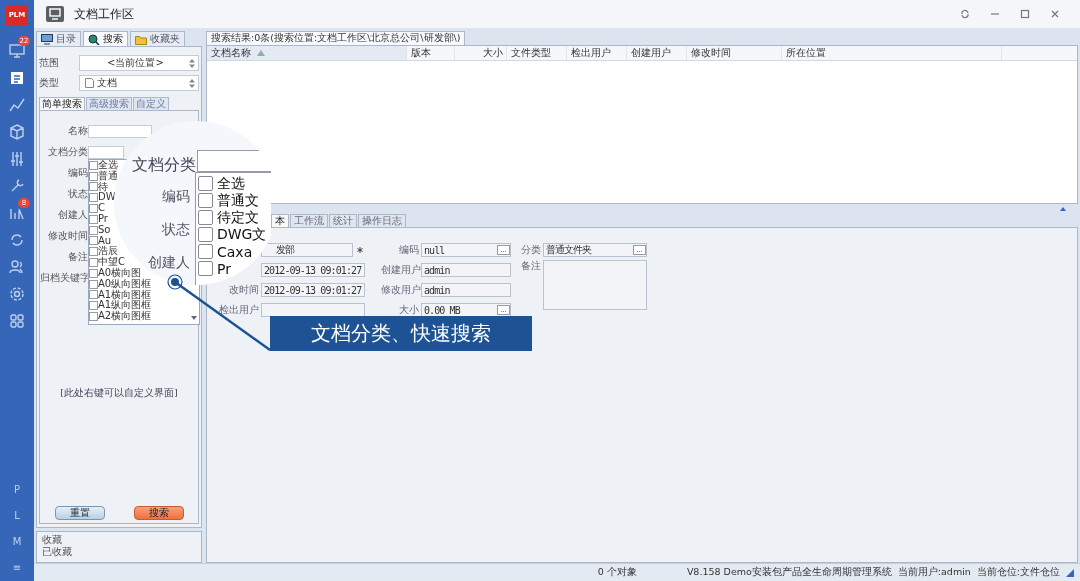  What do you see at coordinates (111, 262) in the screenshot?
I see `category-option: 中望C` at bounding box center [111, 262].